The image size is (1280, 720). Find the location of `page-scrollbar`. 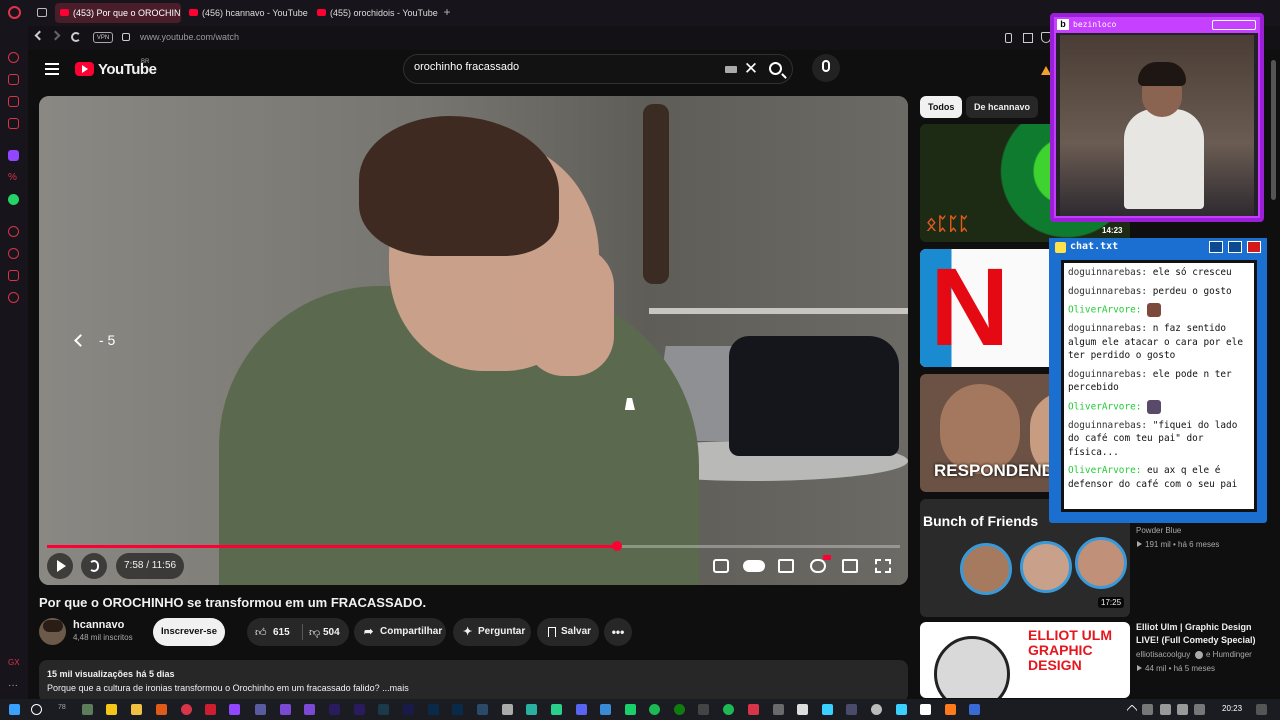

page-scrollbar is located at coordinates (1273, 130).